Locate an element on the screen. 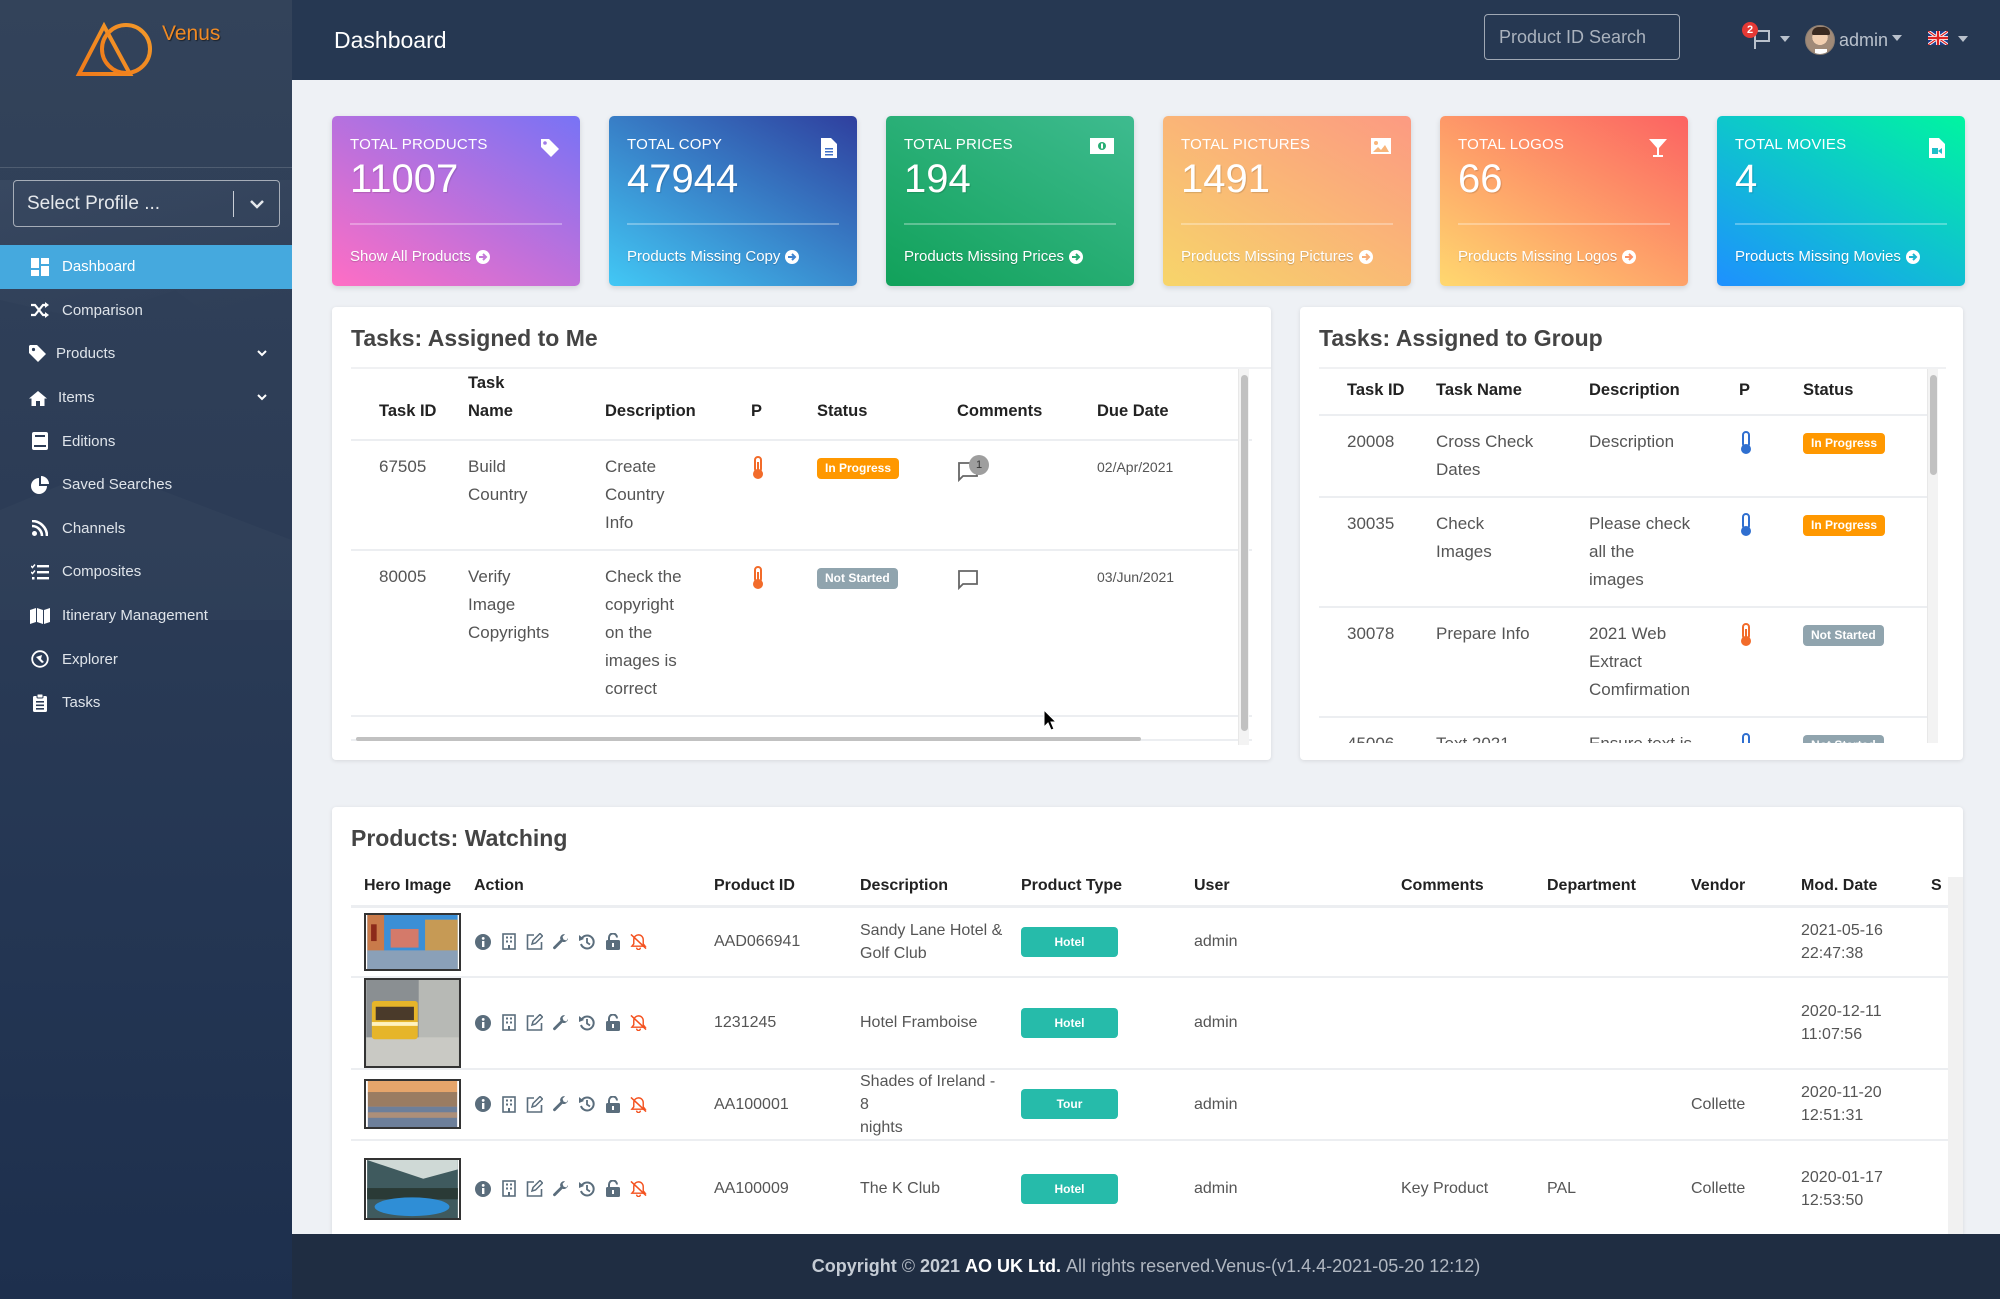  notifications-button: 2 is located at coordinates (1767, 40).